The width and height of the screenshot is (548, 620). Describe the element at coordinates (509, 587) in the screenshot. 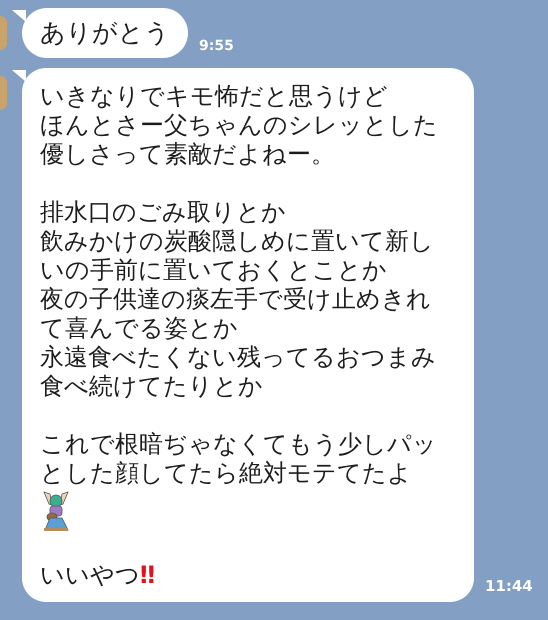

I see `message-time: 11:44` at that location.